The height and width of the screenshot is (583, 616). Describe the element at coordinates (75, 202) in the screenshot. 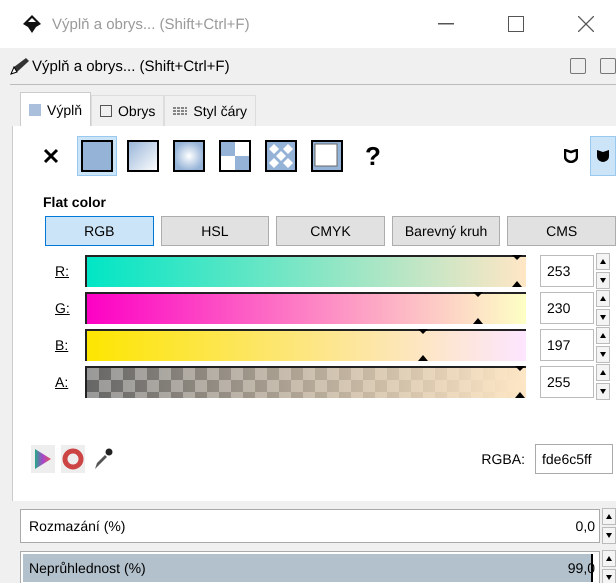

I see `section-title: Flat color` at that location.